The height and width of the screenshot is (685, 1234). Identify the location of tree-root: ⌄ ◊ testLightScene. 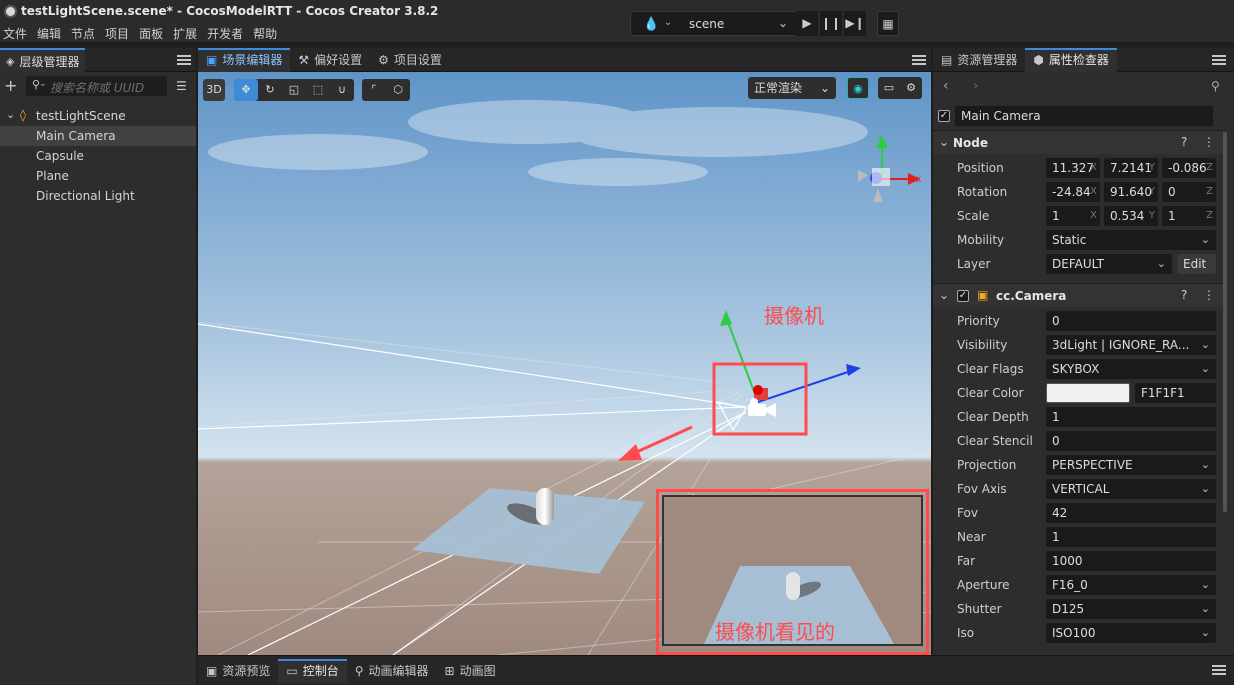
(98, 116).